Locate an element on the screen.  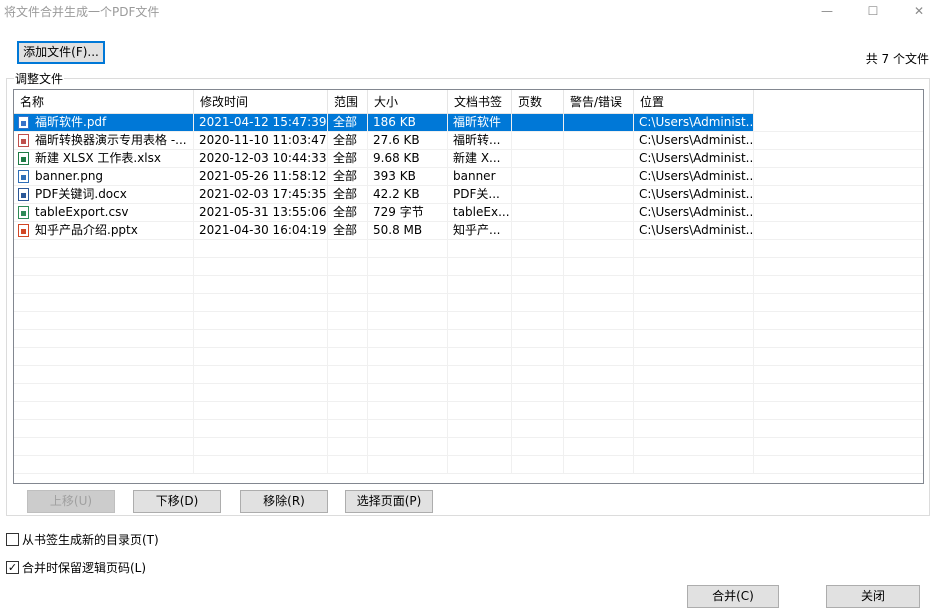
close-window-button: ✕ is located at coordinates (913, 11).